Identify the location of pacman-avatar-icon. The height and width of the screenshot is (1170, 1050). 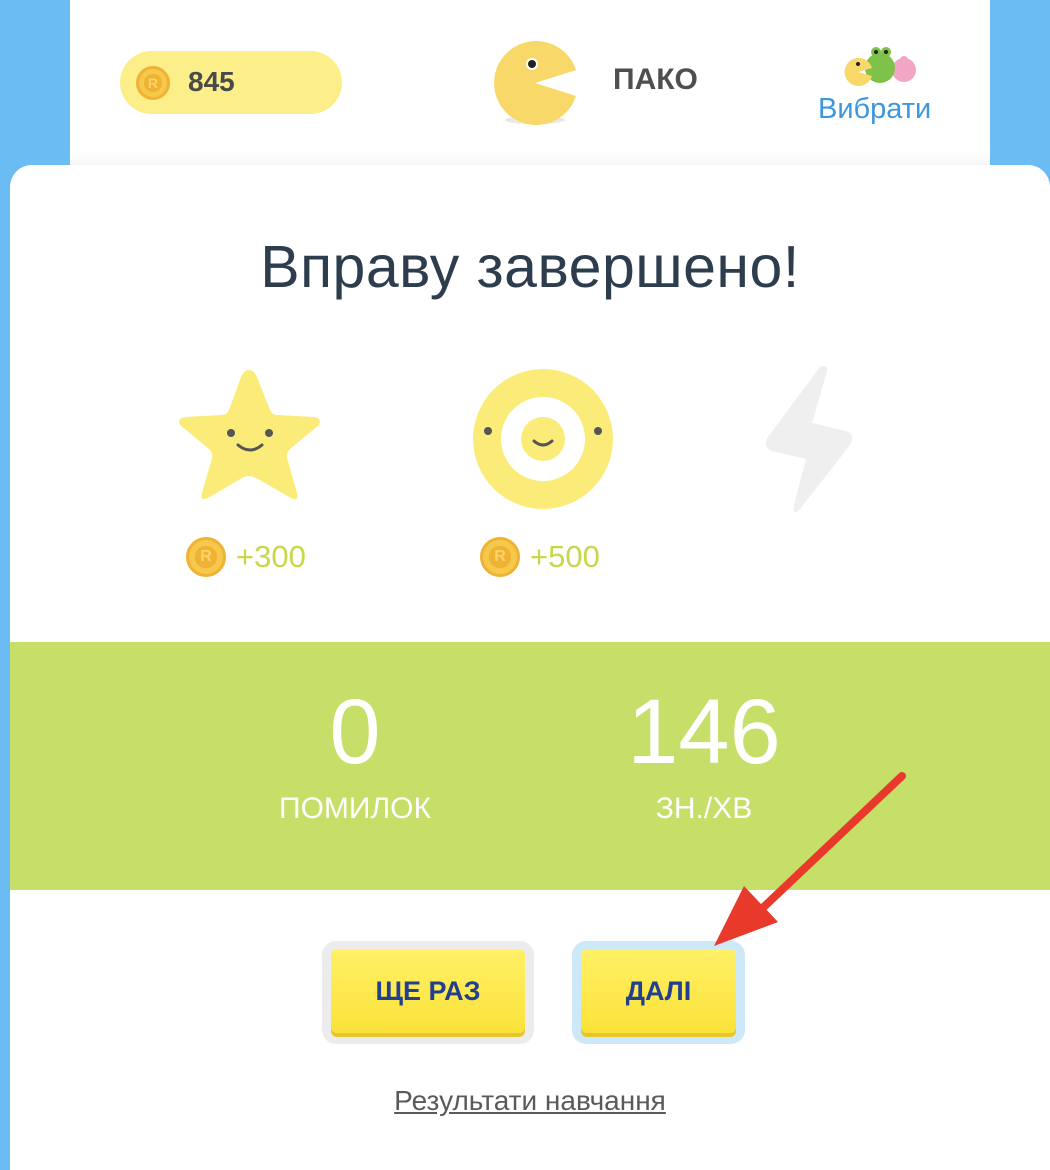
(535, 83).